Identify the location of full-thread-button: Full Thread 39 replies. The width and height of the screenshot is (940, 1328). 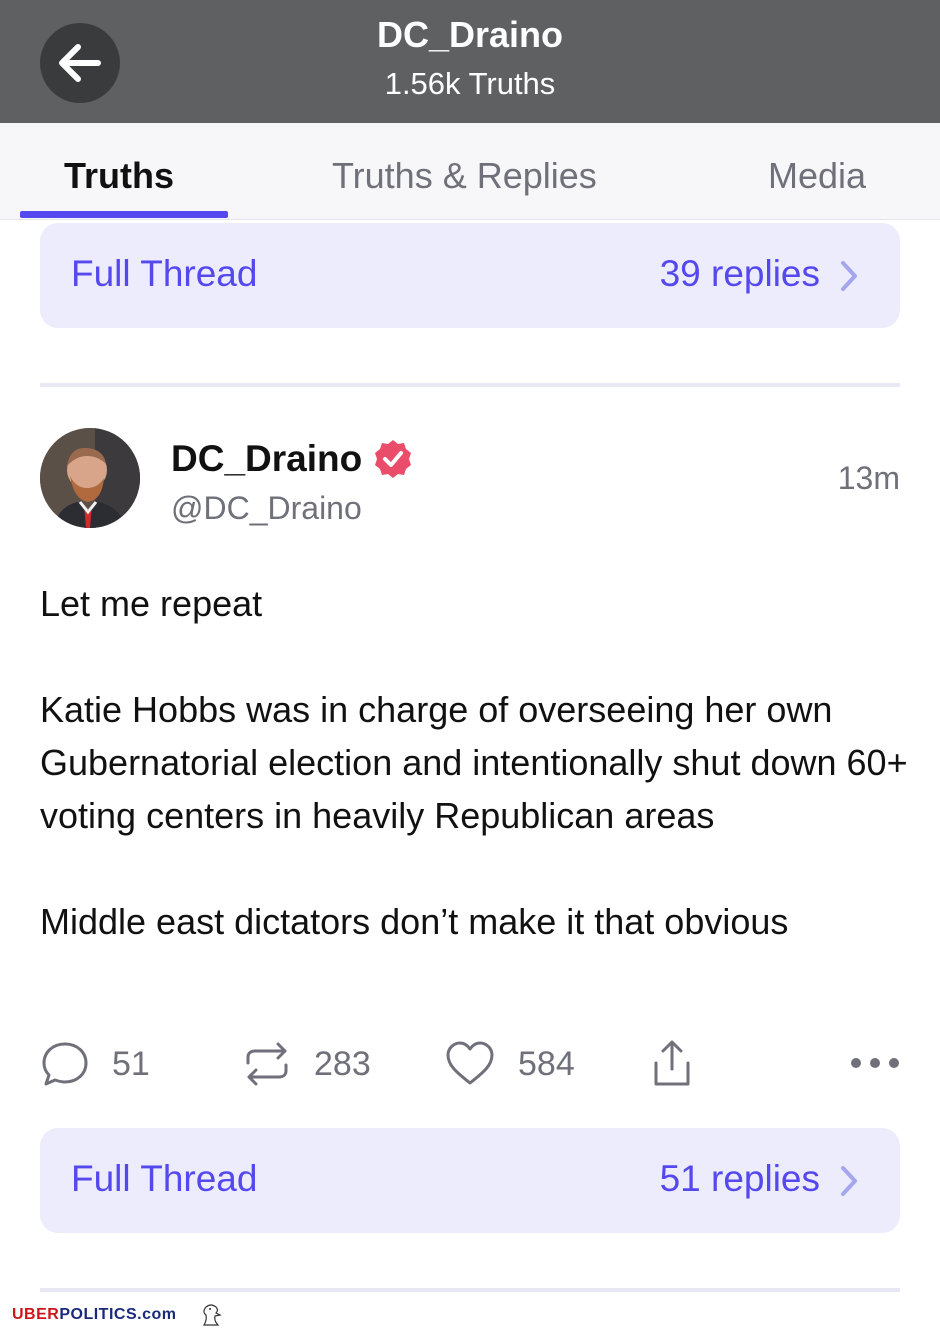
(470, 275).